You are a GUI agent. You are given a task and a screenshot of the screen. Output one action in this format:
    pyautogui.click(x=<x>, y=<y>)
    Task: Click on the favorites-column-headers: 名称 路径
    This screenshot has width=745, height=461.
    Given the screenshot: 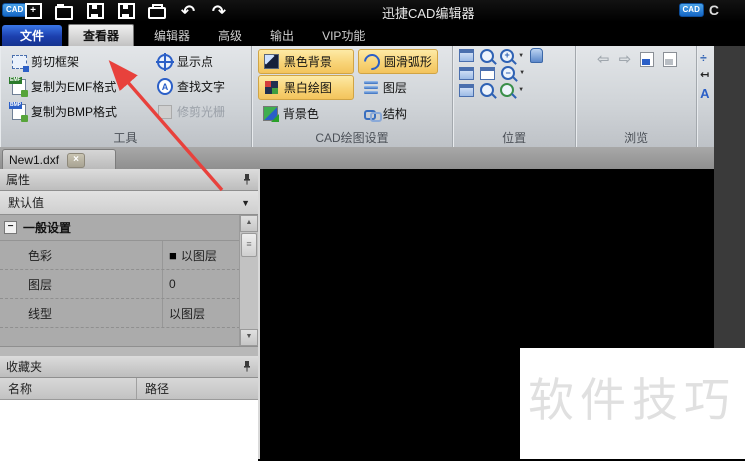 What is the action you would take?
    pyautogui.click(x=129, y=389)
    